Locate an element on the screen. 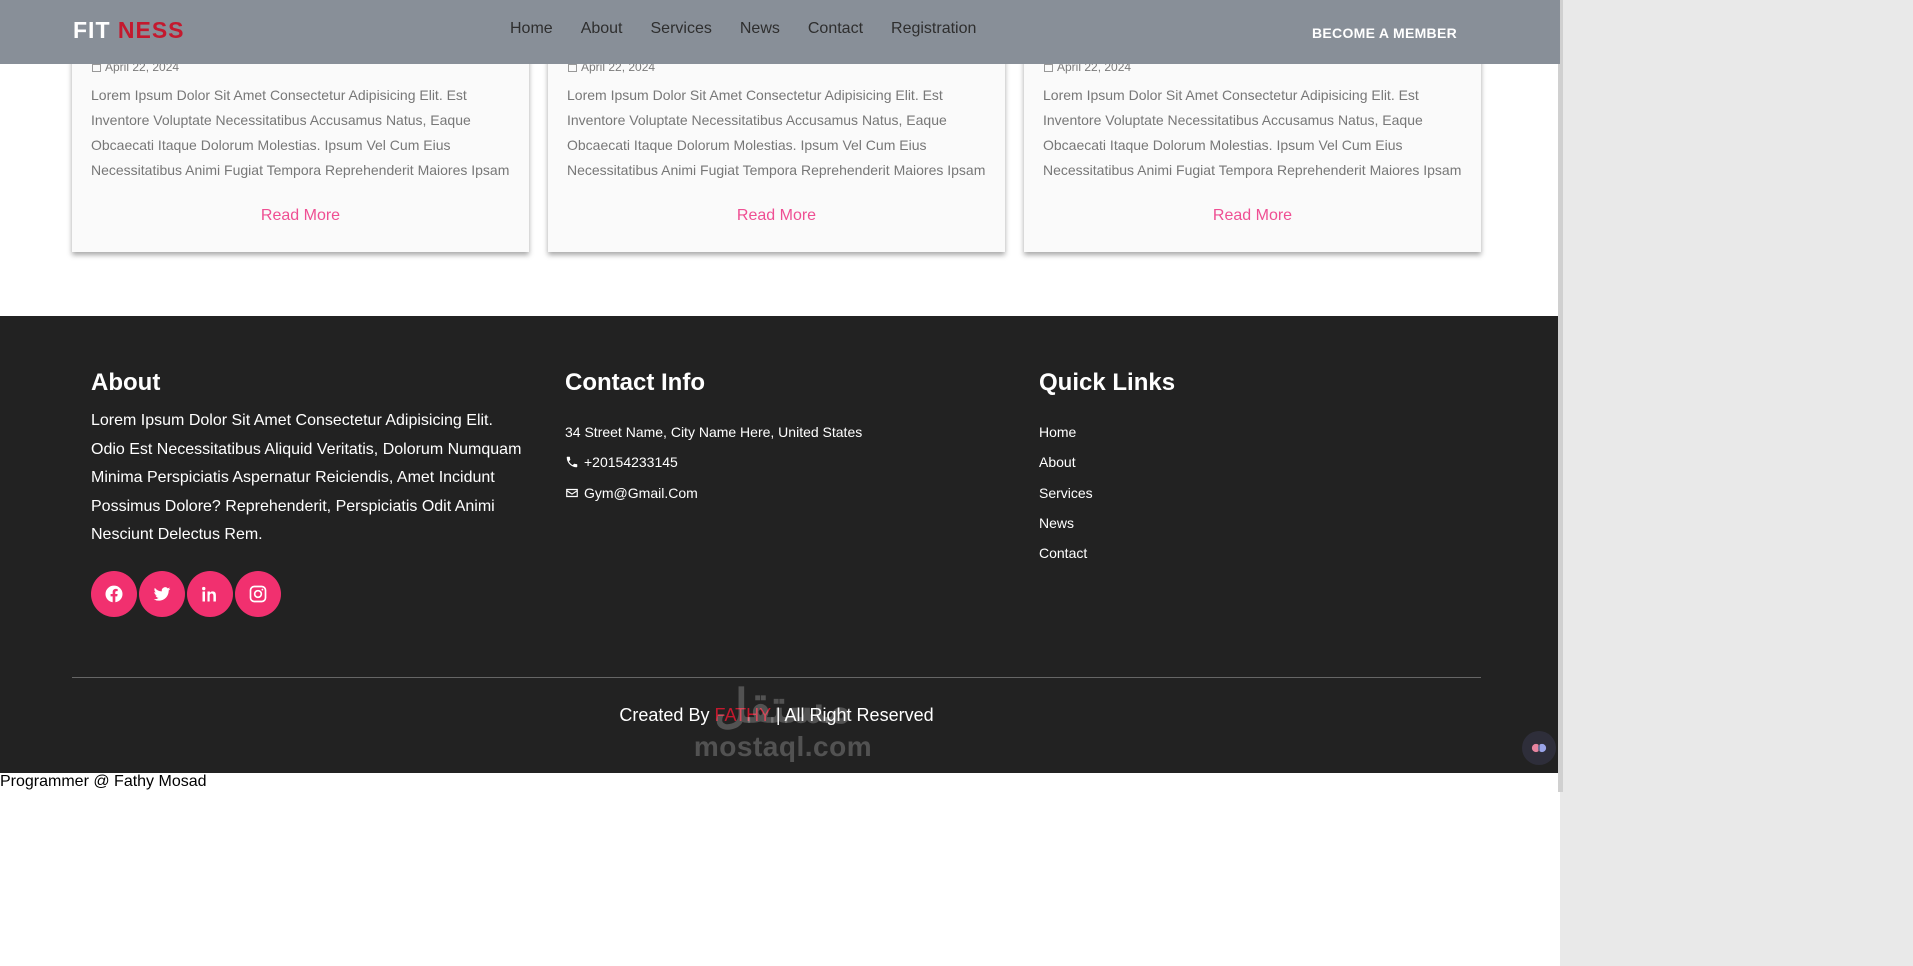 The height and width of the screenshot is (966, 1913). logo: FIT NESS is located at coordinates (129, 30).